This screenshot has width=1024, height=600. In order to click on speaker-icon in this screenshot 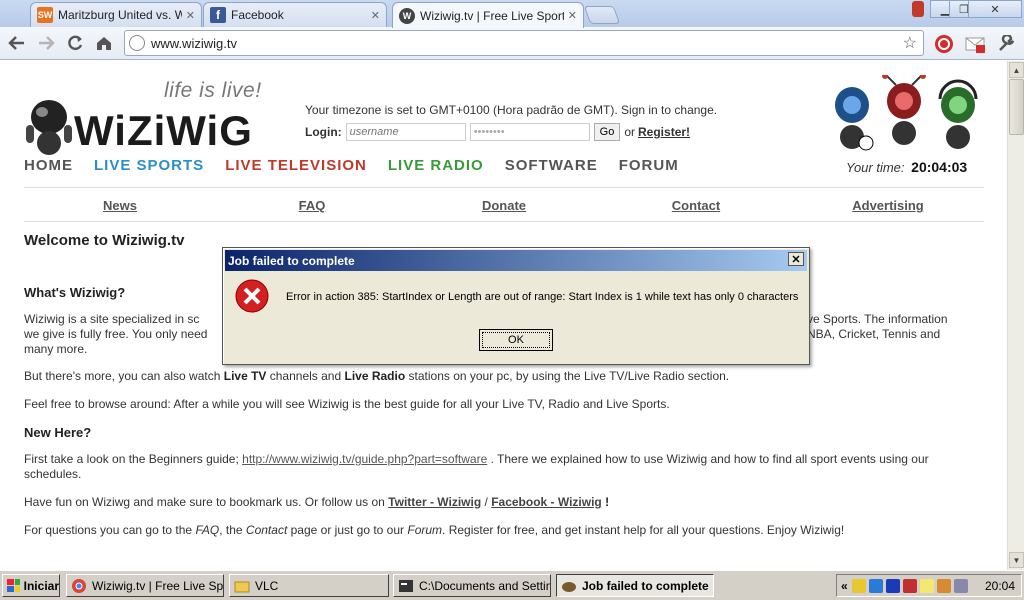, I will do `click(960, 585)`.